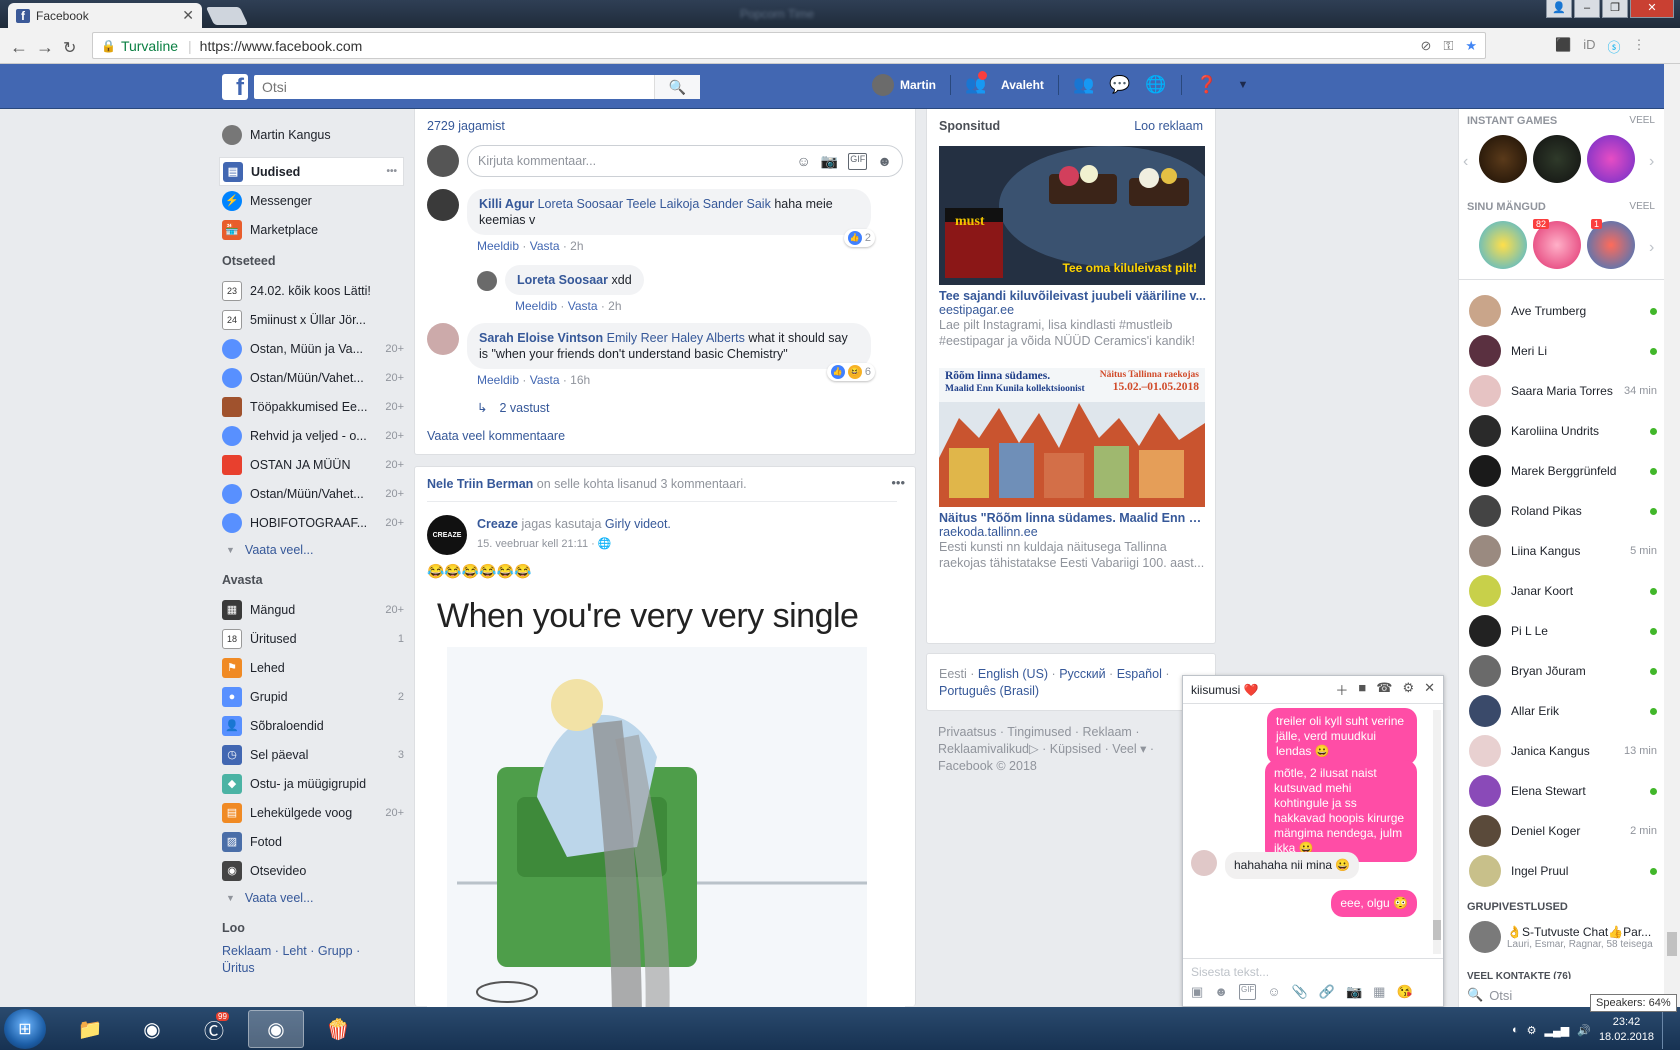  I want to click on like-link: Meeldib, so click(498, 380).